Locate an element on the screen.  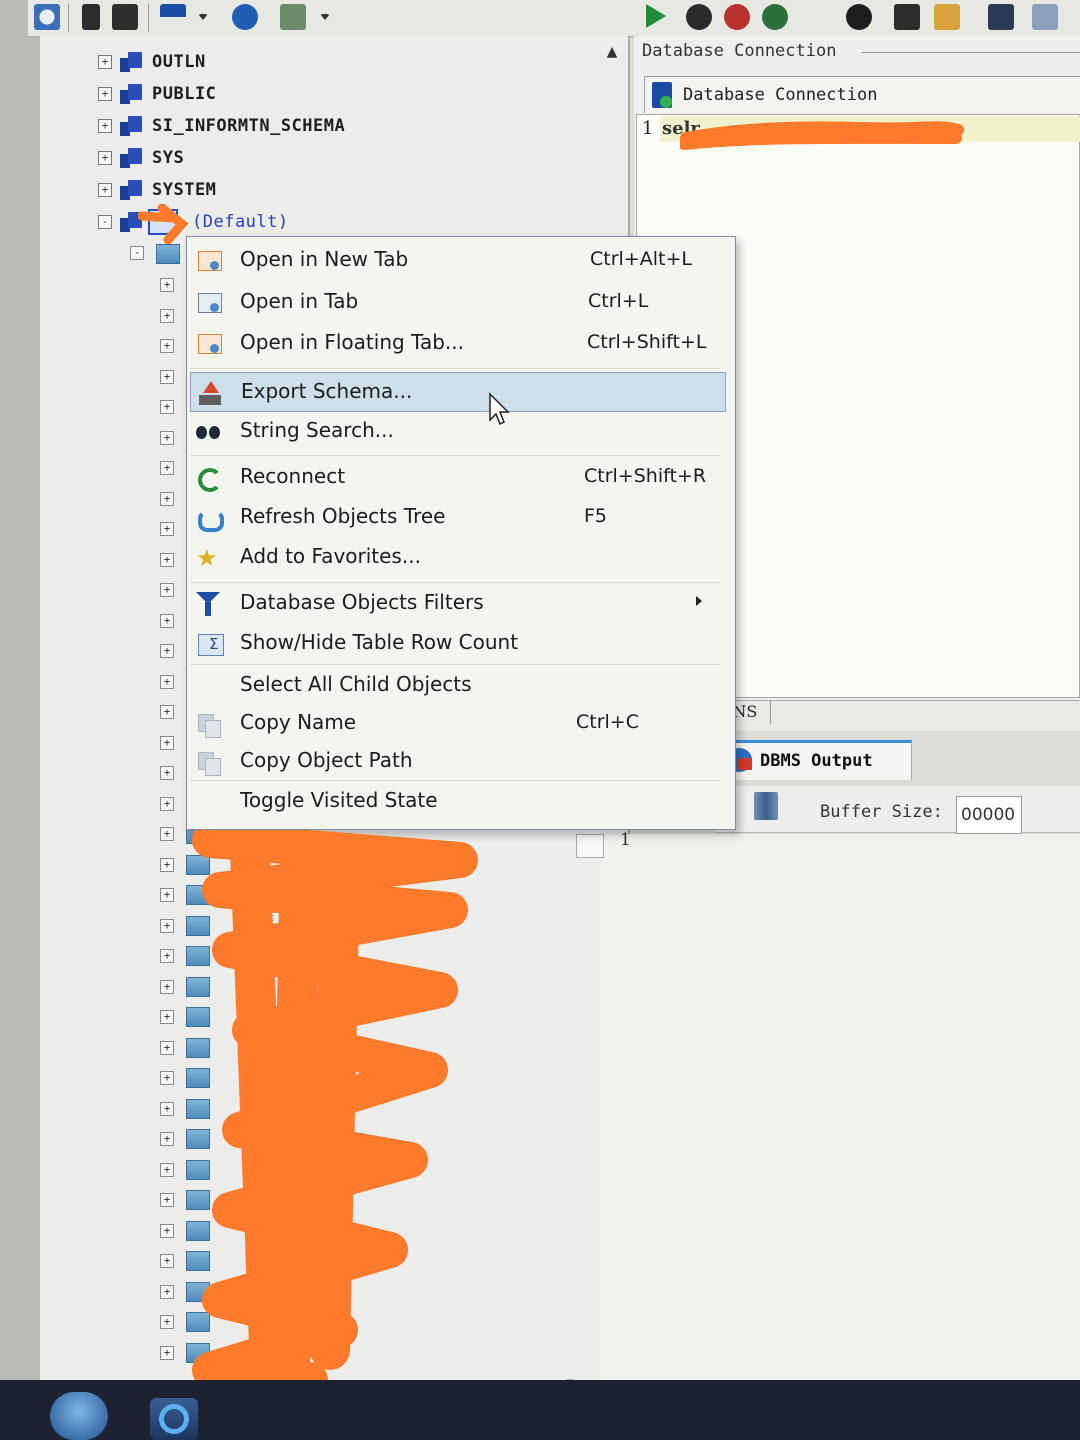
menu-item-copy-object-path: Copy Object Path is located at coordinates (458, 761).